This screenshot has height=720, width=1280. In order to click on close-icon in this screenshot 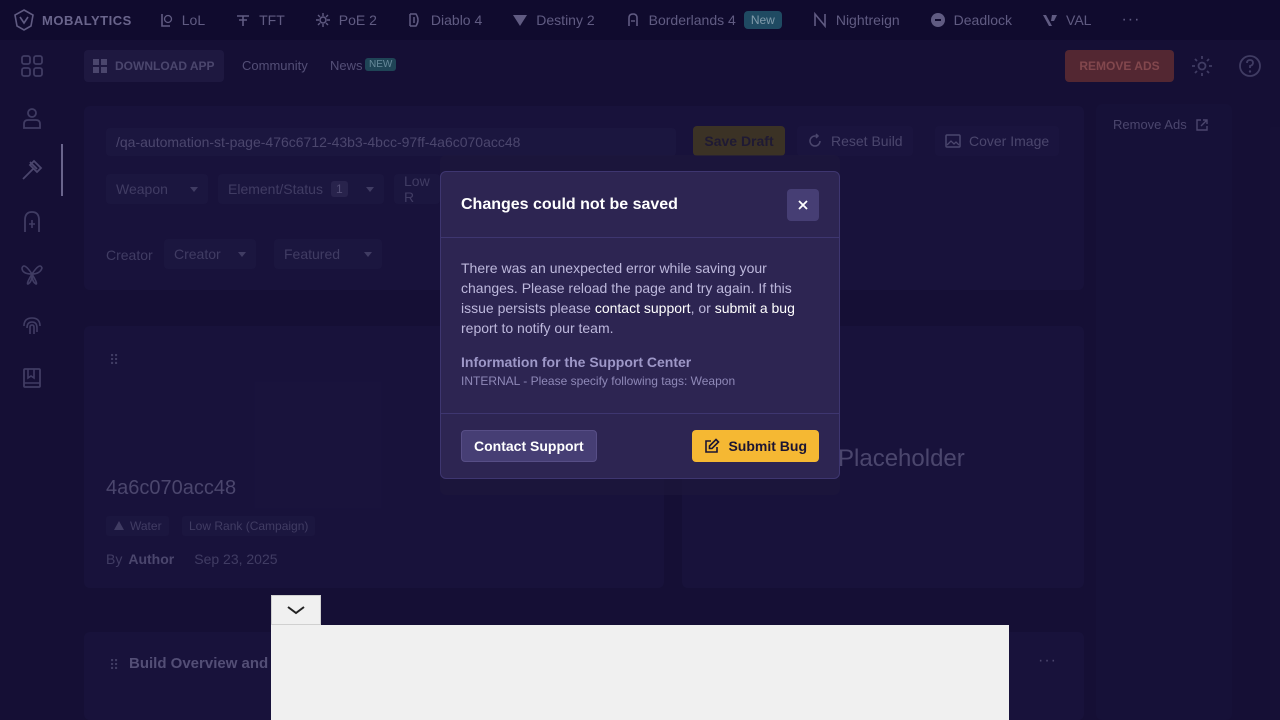, I will do `click(803, 204)`.